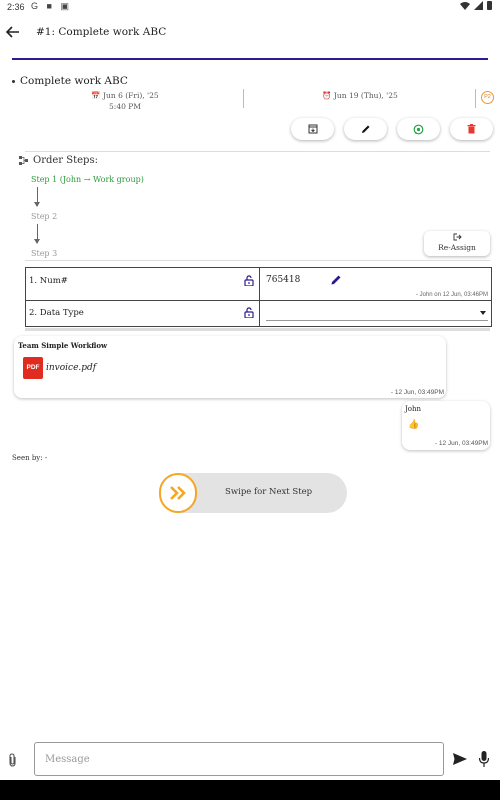 The width and height of the screenshot is (500, 800). I want to click on edit-field-icon, so click(336, 280).